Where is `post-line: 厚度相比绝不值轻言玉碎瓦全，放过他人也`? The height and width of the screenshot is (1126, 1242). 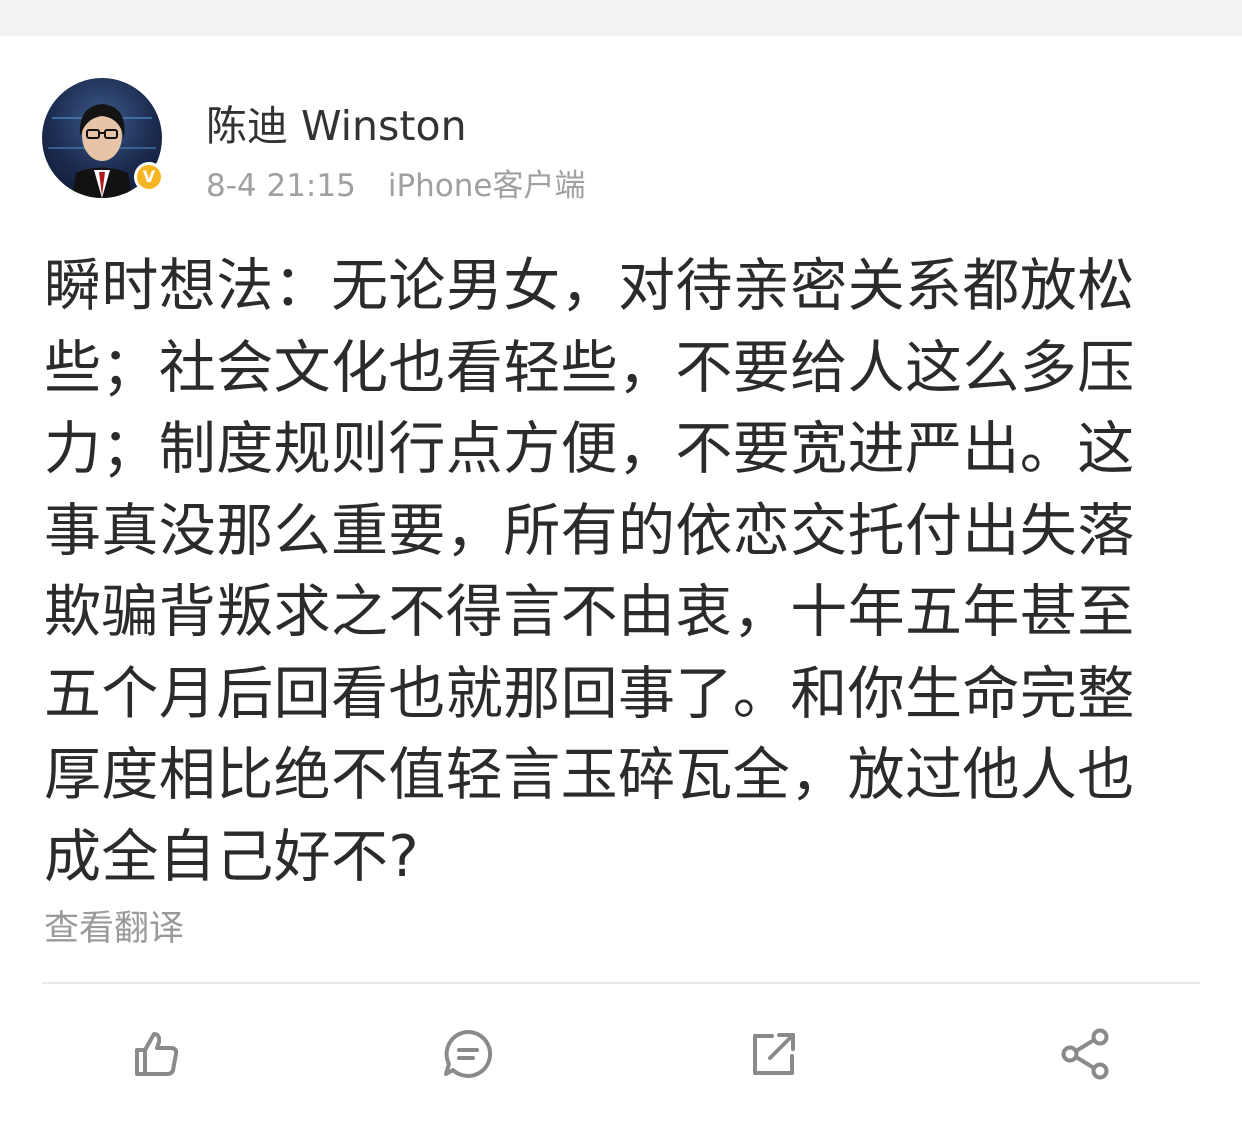 post-line: 厚度相比绝不值轻言玉碎瓦全，放过他人也 is located at coordinates (589, 775).